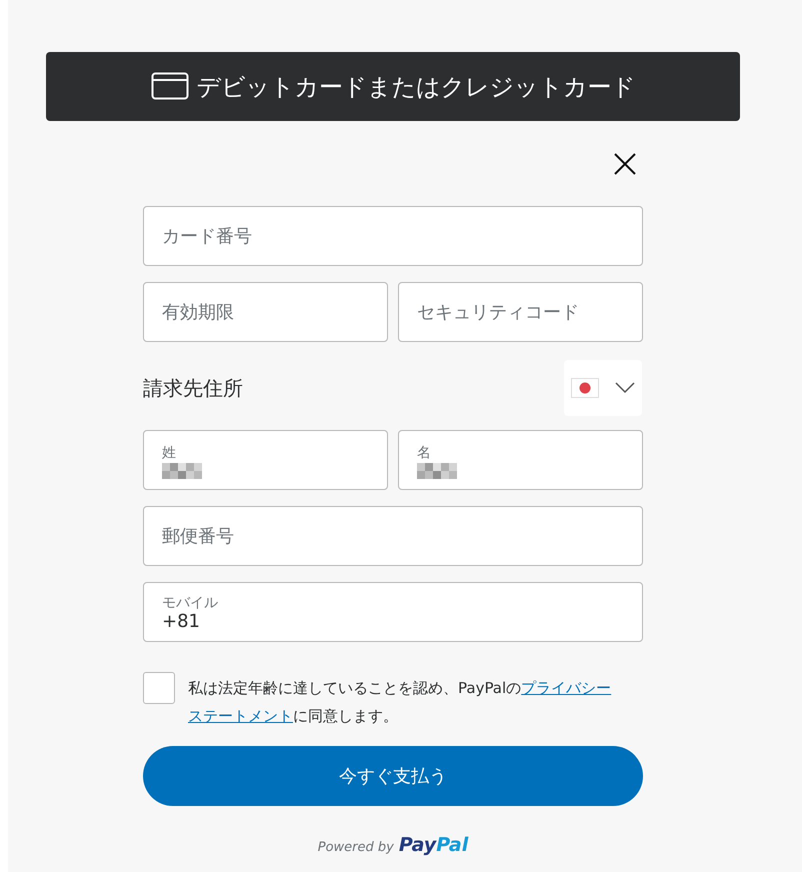 This screenshot has height=872, width=802. I want to click on header-bar: デビットカードまたはクレジットカード, so click(393, 86).